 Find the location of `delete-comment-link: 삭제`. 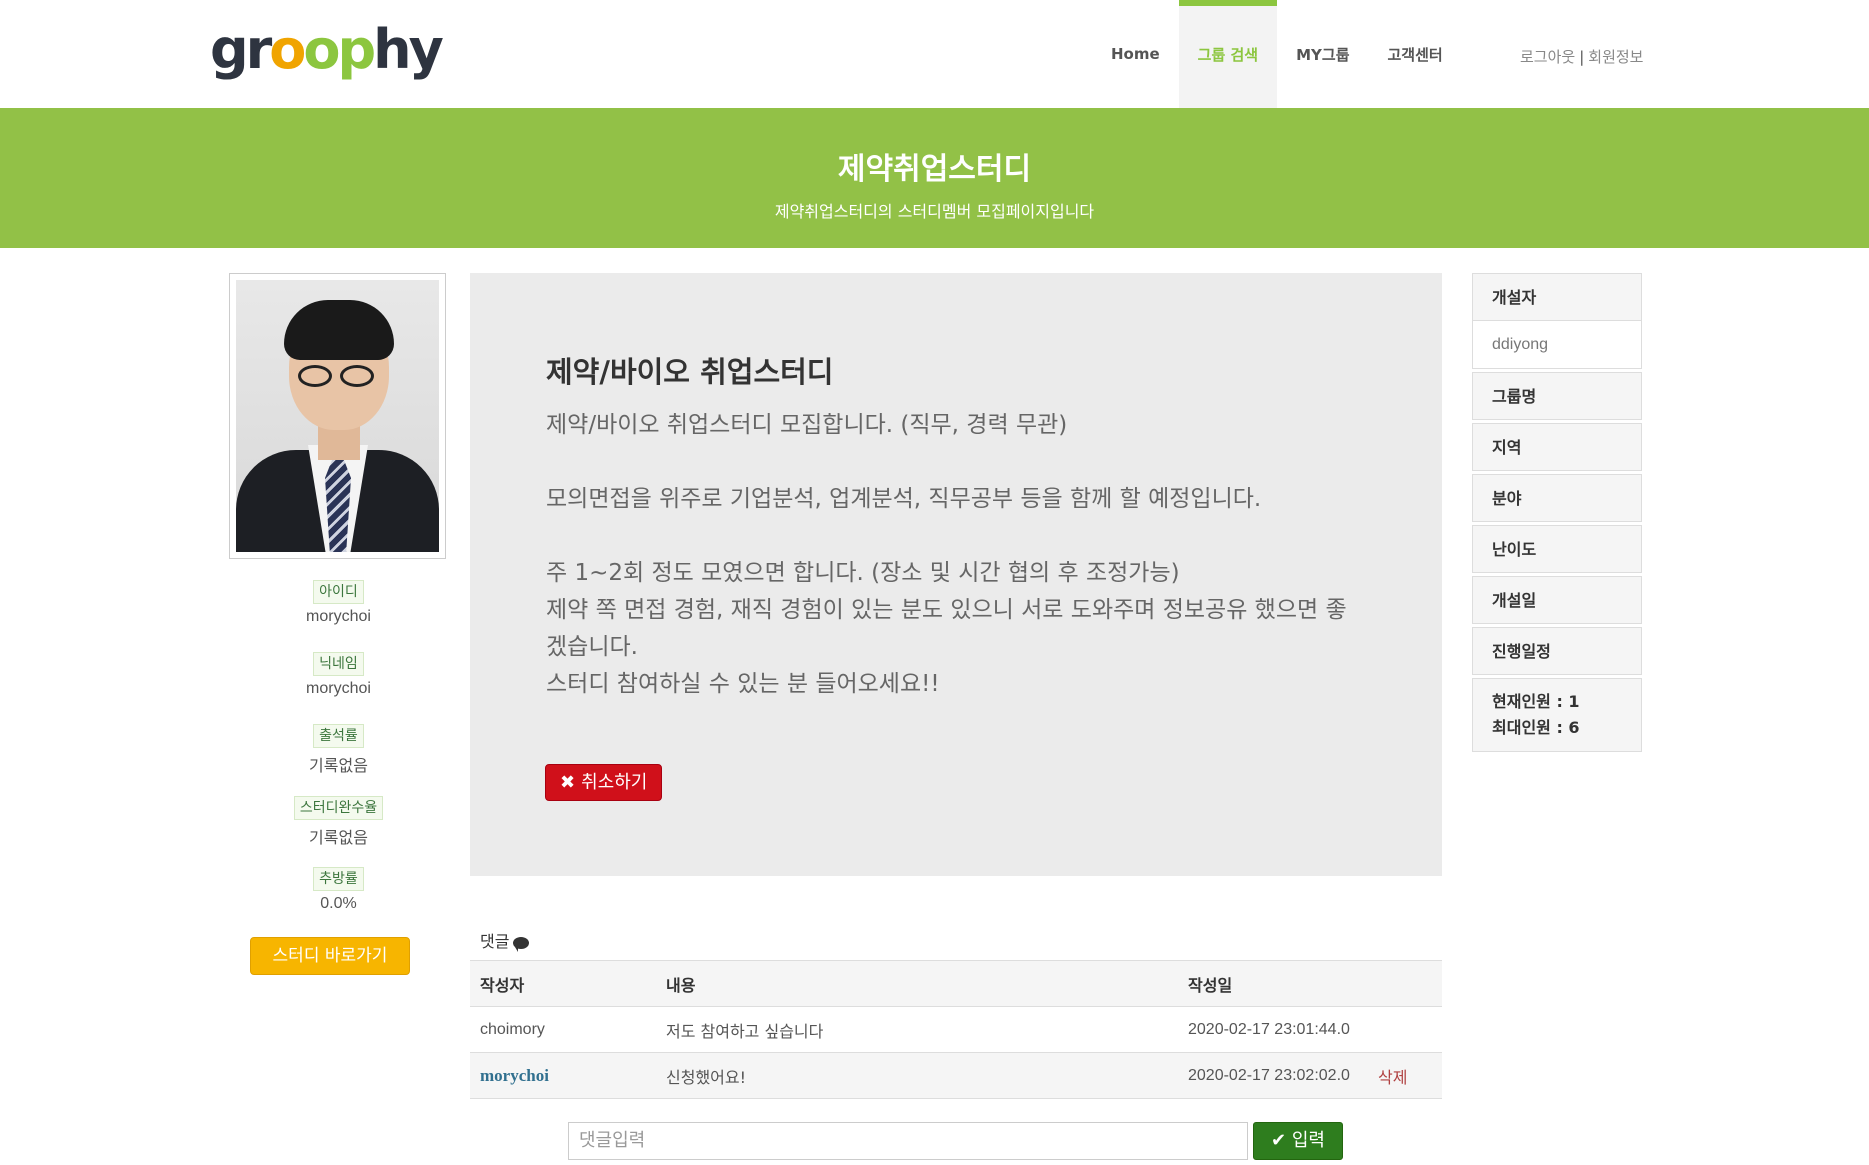

delete-comment-link: 삭제 is located at coordinates (1405, 1075).